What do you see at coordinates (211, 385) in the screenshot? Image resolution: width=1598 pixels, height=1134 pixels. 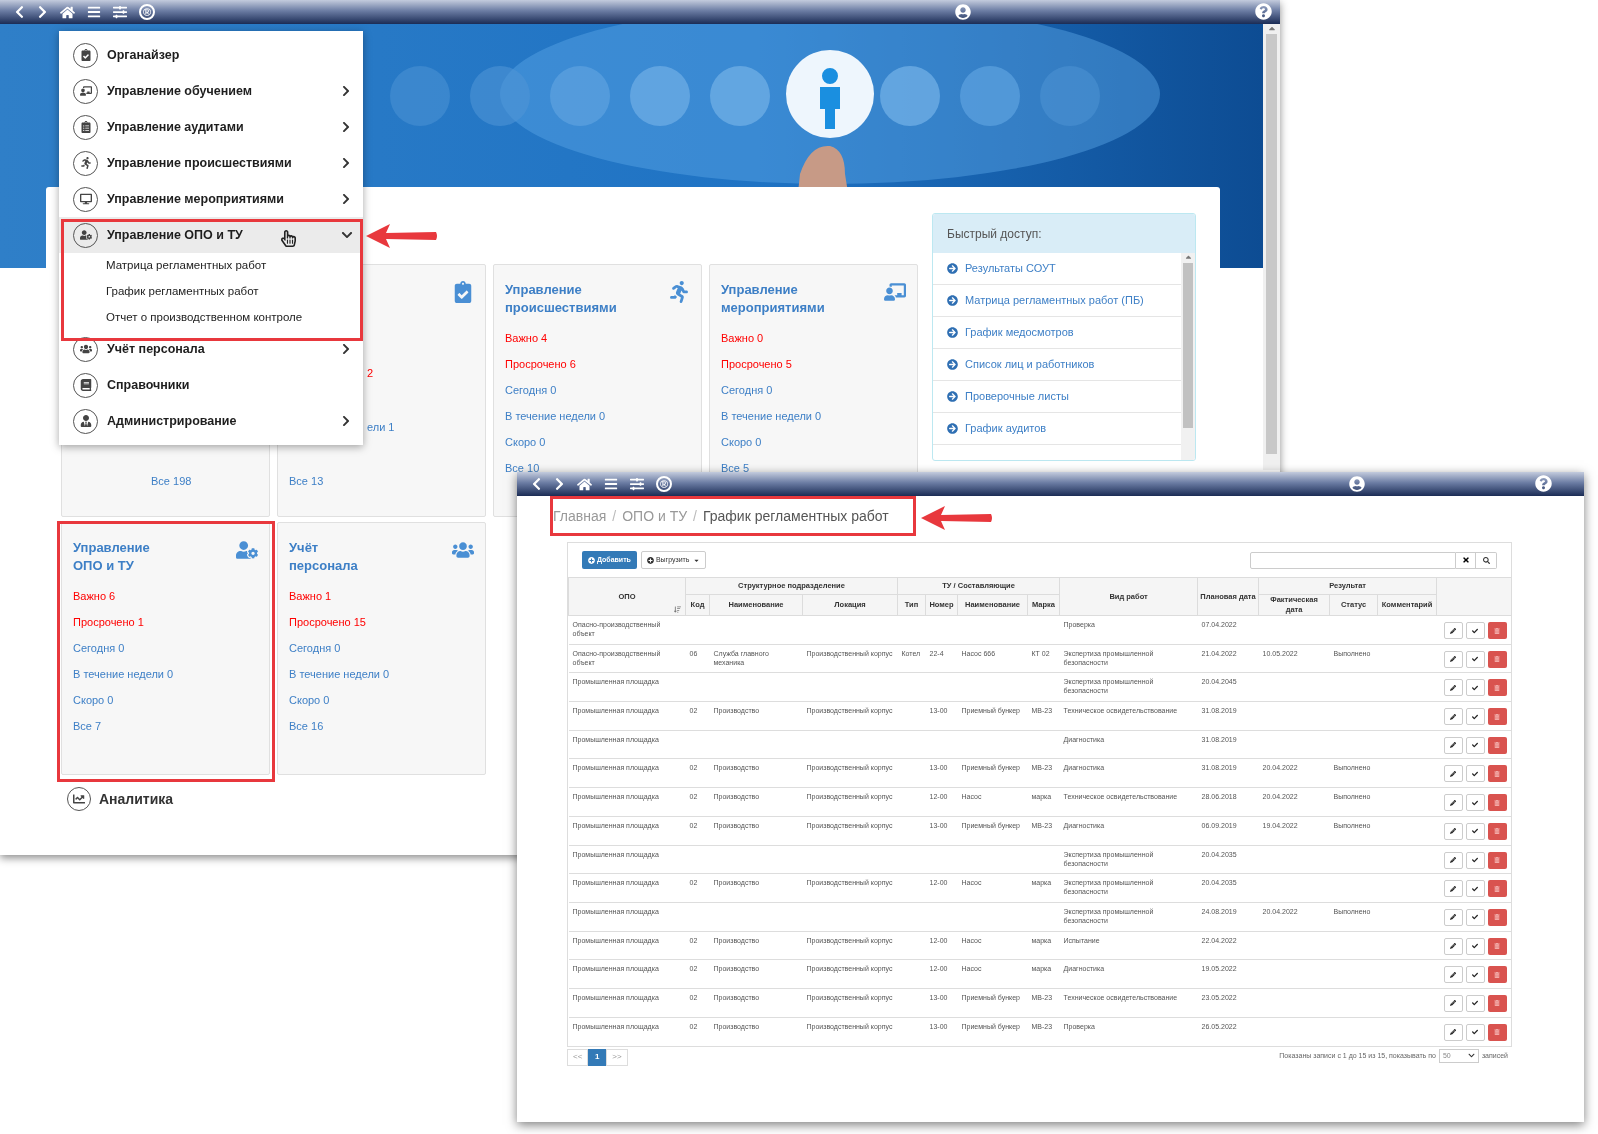 I see `menu-item: Справочники` at bounding box center [211, 385].